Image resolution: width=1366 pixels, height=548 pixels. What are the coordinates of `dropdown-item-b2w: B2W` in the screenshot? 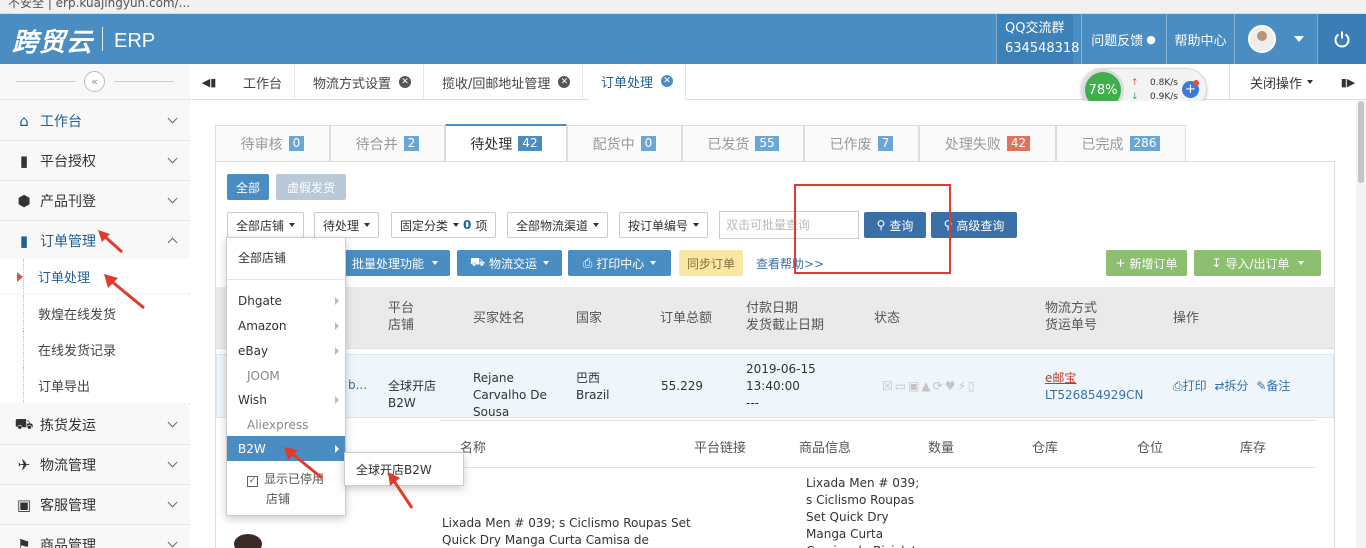 It's located at (286, 448).